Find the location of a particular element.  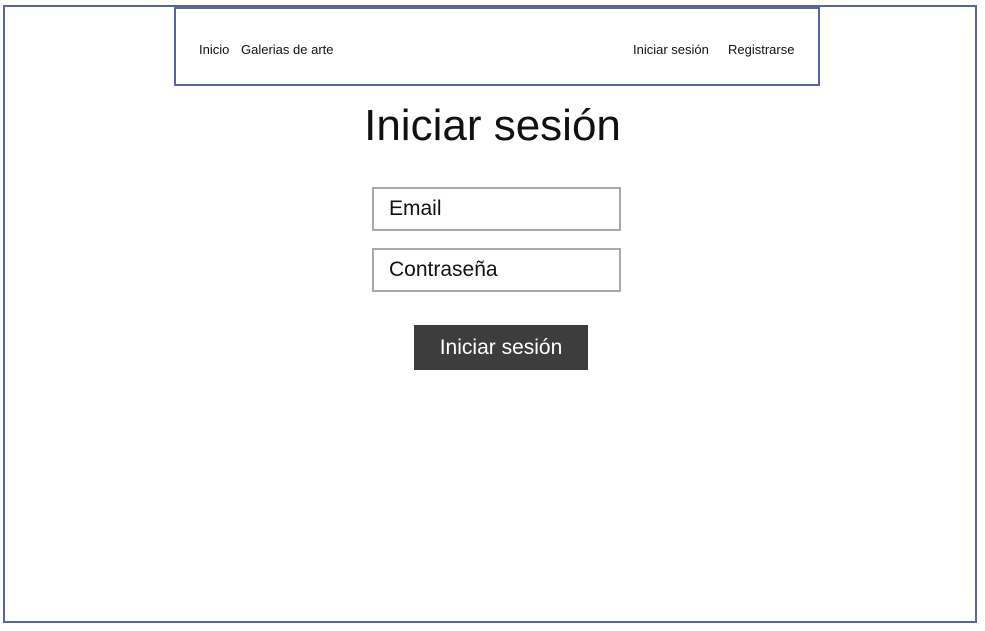

nav-link-inicio: Inicio is located at coordinates (214, 50).